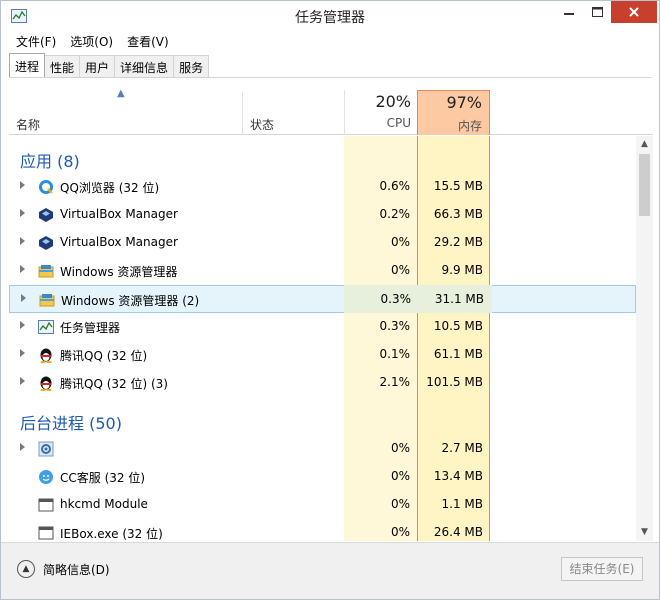 This screenshot has width=660, height=600. I want to click on process-row: CC客服 (32 位) 0% 13.4 MB, so click(322, 477).